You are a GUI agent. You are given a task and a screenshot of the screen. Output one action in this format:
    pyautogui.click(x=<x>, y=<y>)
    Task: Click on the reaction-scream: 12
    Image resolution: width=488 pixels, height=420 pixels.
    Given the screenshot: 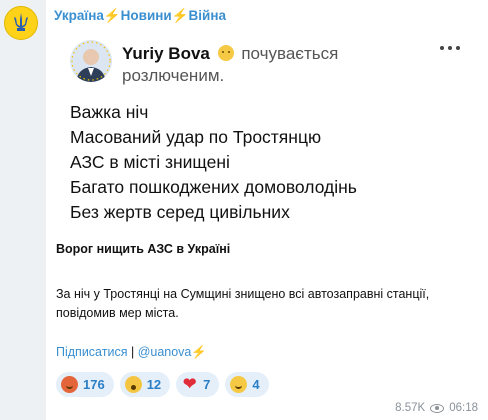 What is the action you would take?
    pyautogui.click(x=145, y=384)
    